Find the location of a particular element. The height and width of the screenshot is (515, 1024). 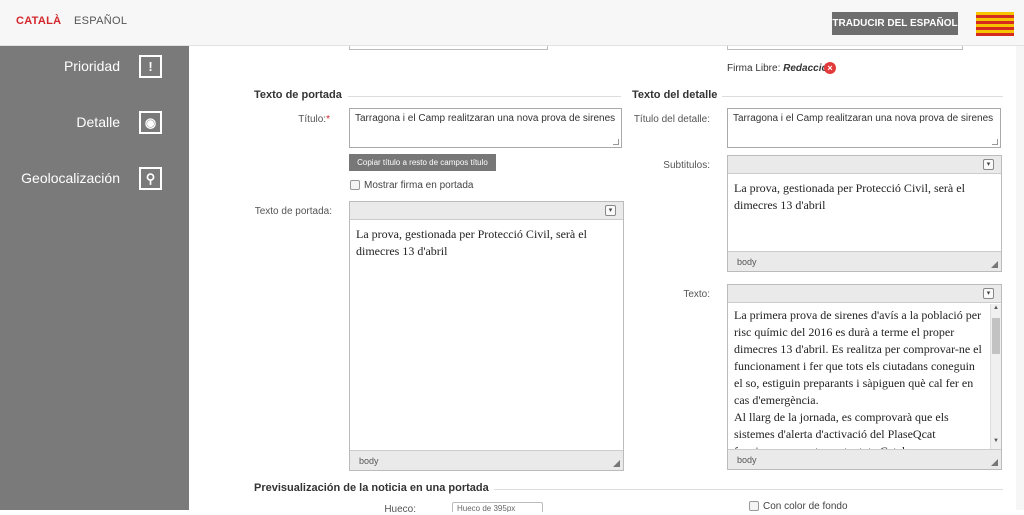

eye-icon: ◉ is located at coordinates (150, 122).